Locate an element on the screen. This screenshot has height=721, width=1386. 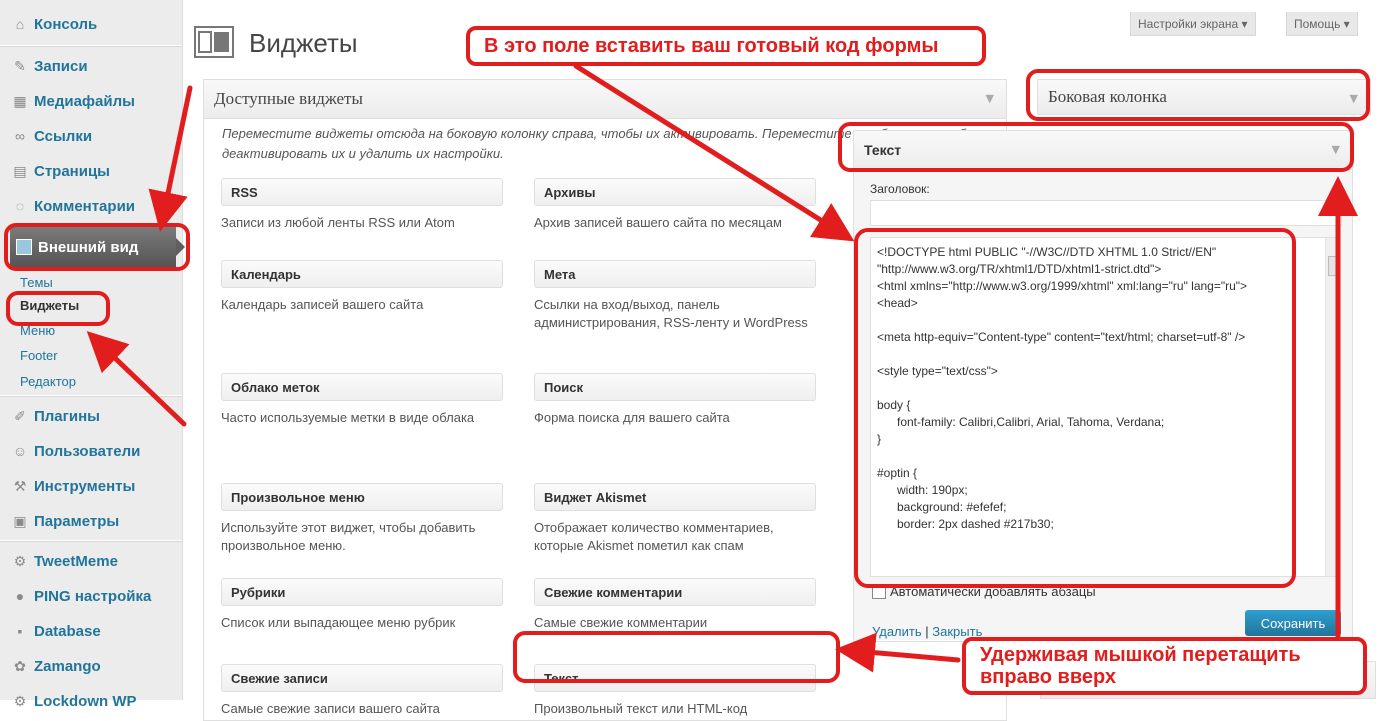
submenu-item: Виджеты is located at coordinates (49, 305).